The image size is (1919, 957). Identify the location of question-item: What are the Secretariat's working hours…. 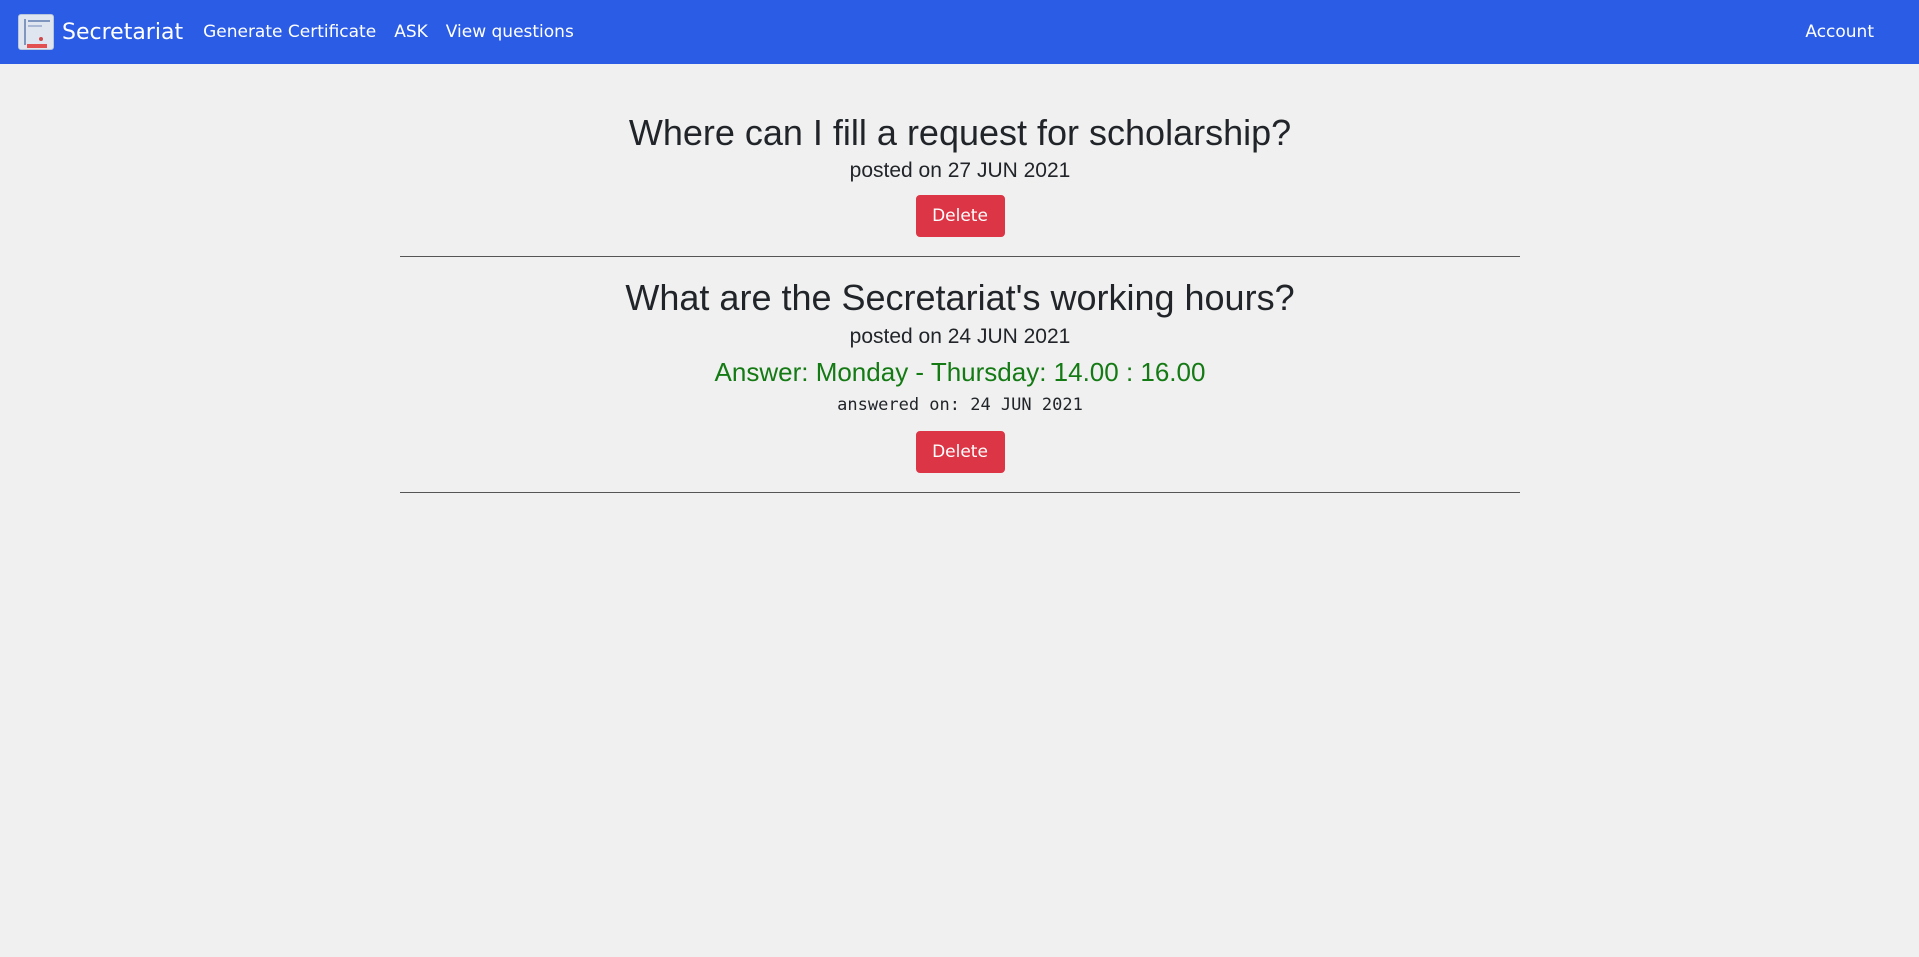
(960, 375).